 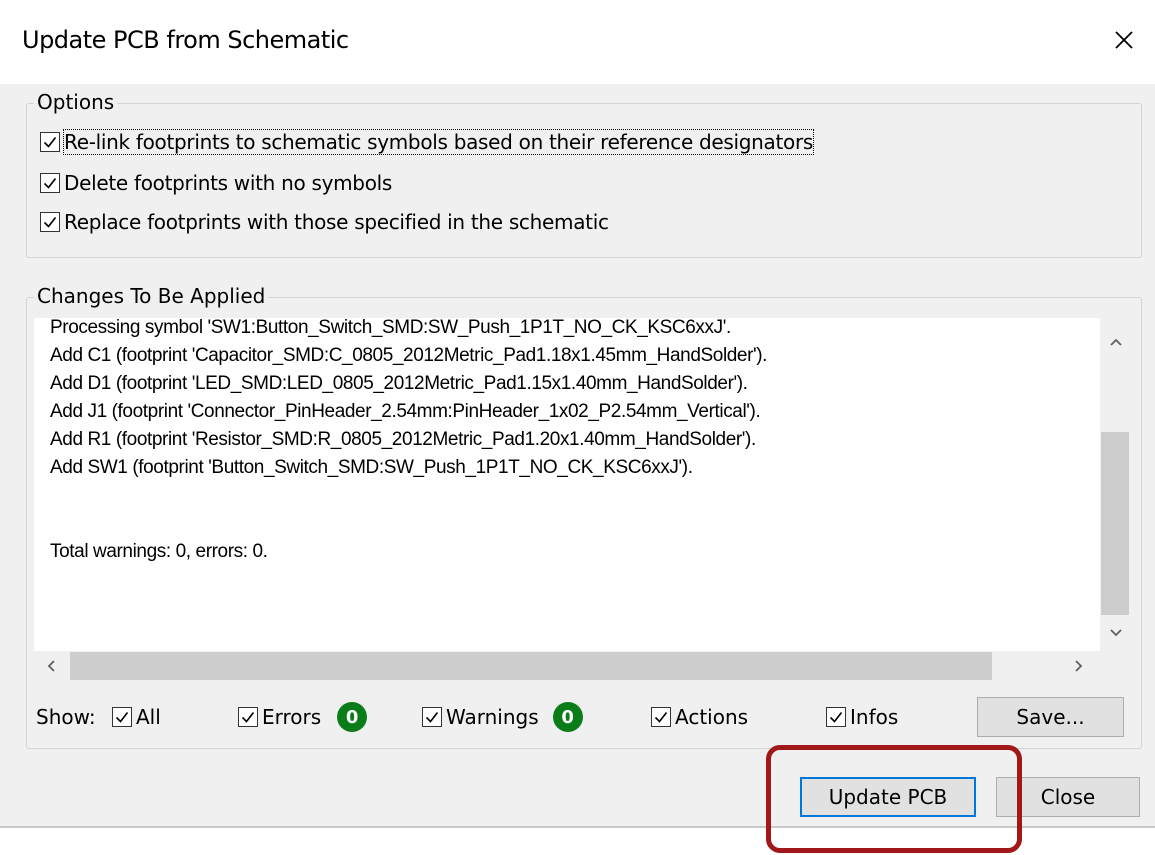 I want to click on highlight-annotation, so click(x=894, y=799).